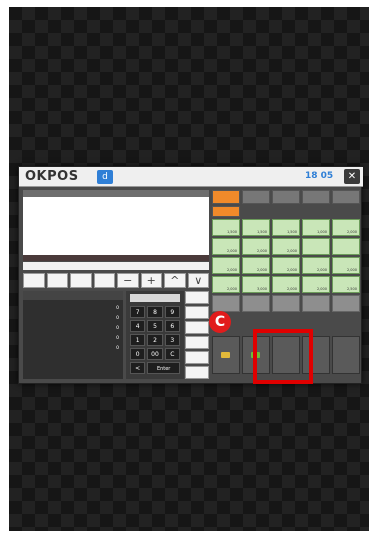 The height and width of the screenshot is (538, 378). Describe the element at coordinates (172, 312) in the screenshot. I see `keypad-key: 9` at that location.